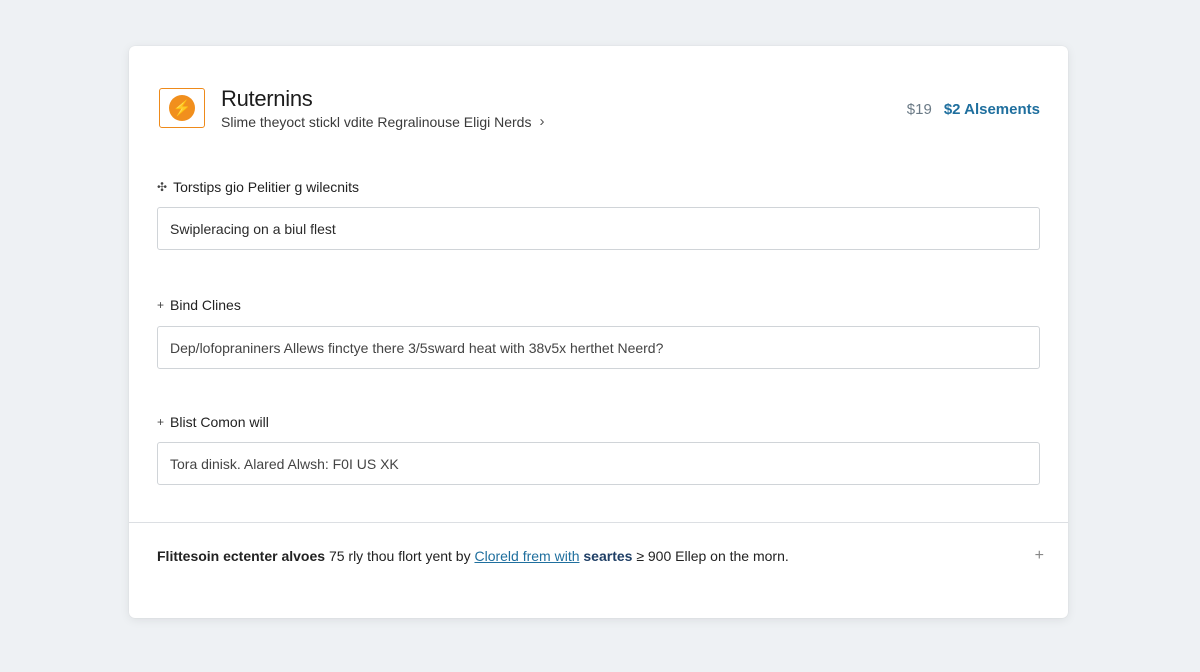 This screenshot has height=672, width=1200. I want to click on section-label-3: + Blist Comon will, so click(213, 422).